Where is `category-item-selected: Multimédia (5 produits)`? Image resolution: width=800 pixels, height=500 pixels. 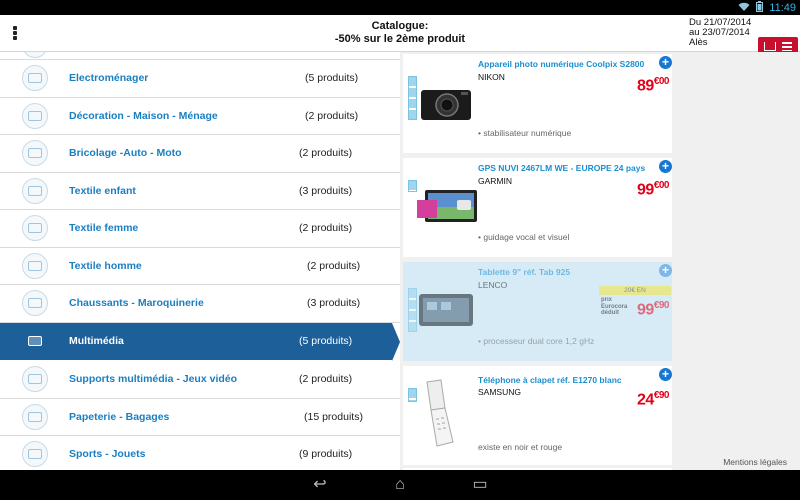 category-item-selected: Multimédia (5 produits) is located at coordinates (200, 341).